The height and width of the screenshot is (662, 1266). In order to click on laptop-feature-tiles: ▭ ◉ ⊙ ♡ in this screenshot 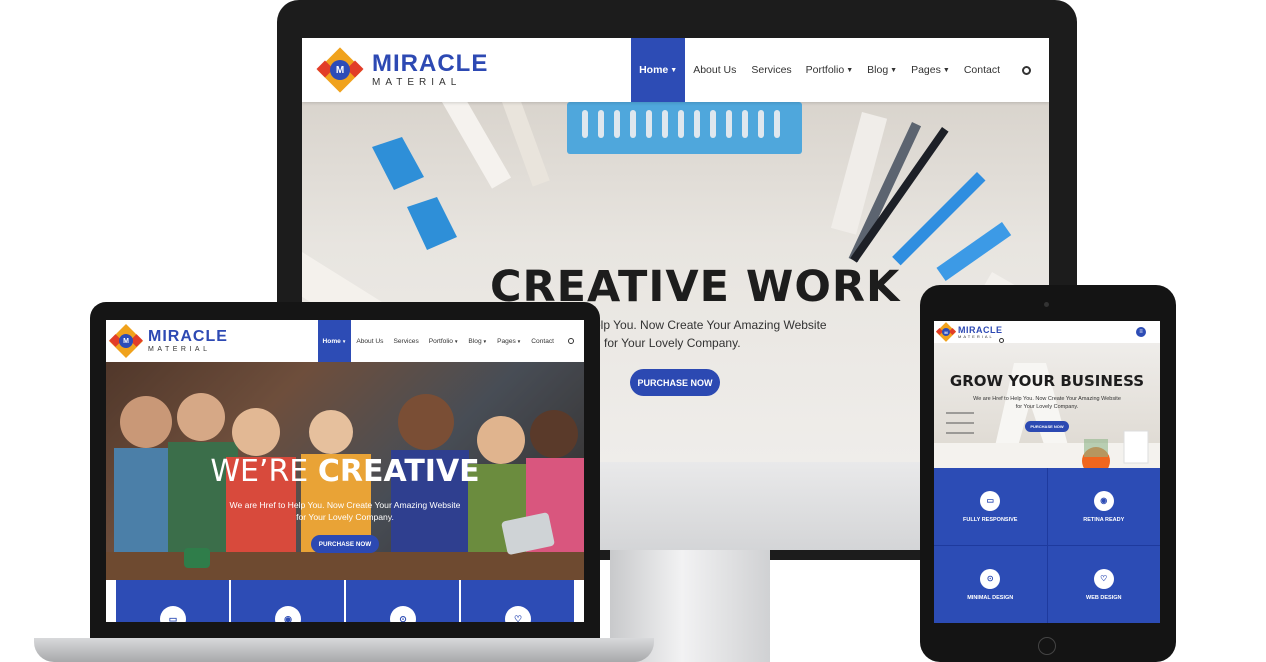, I will do `click(345, 601)`.